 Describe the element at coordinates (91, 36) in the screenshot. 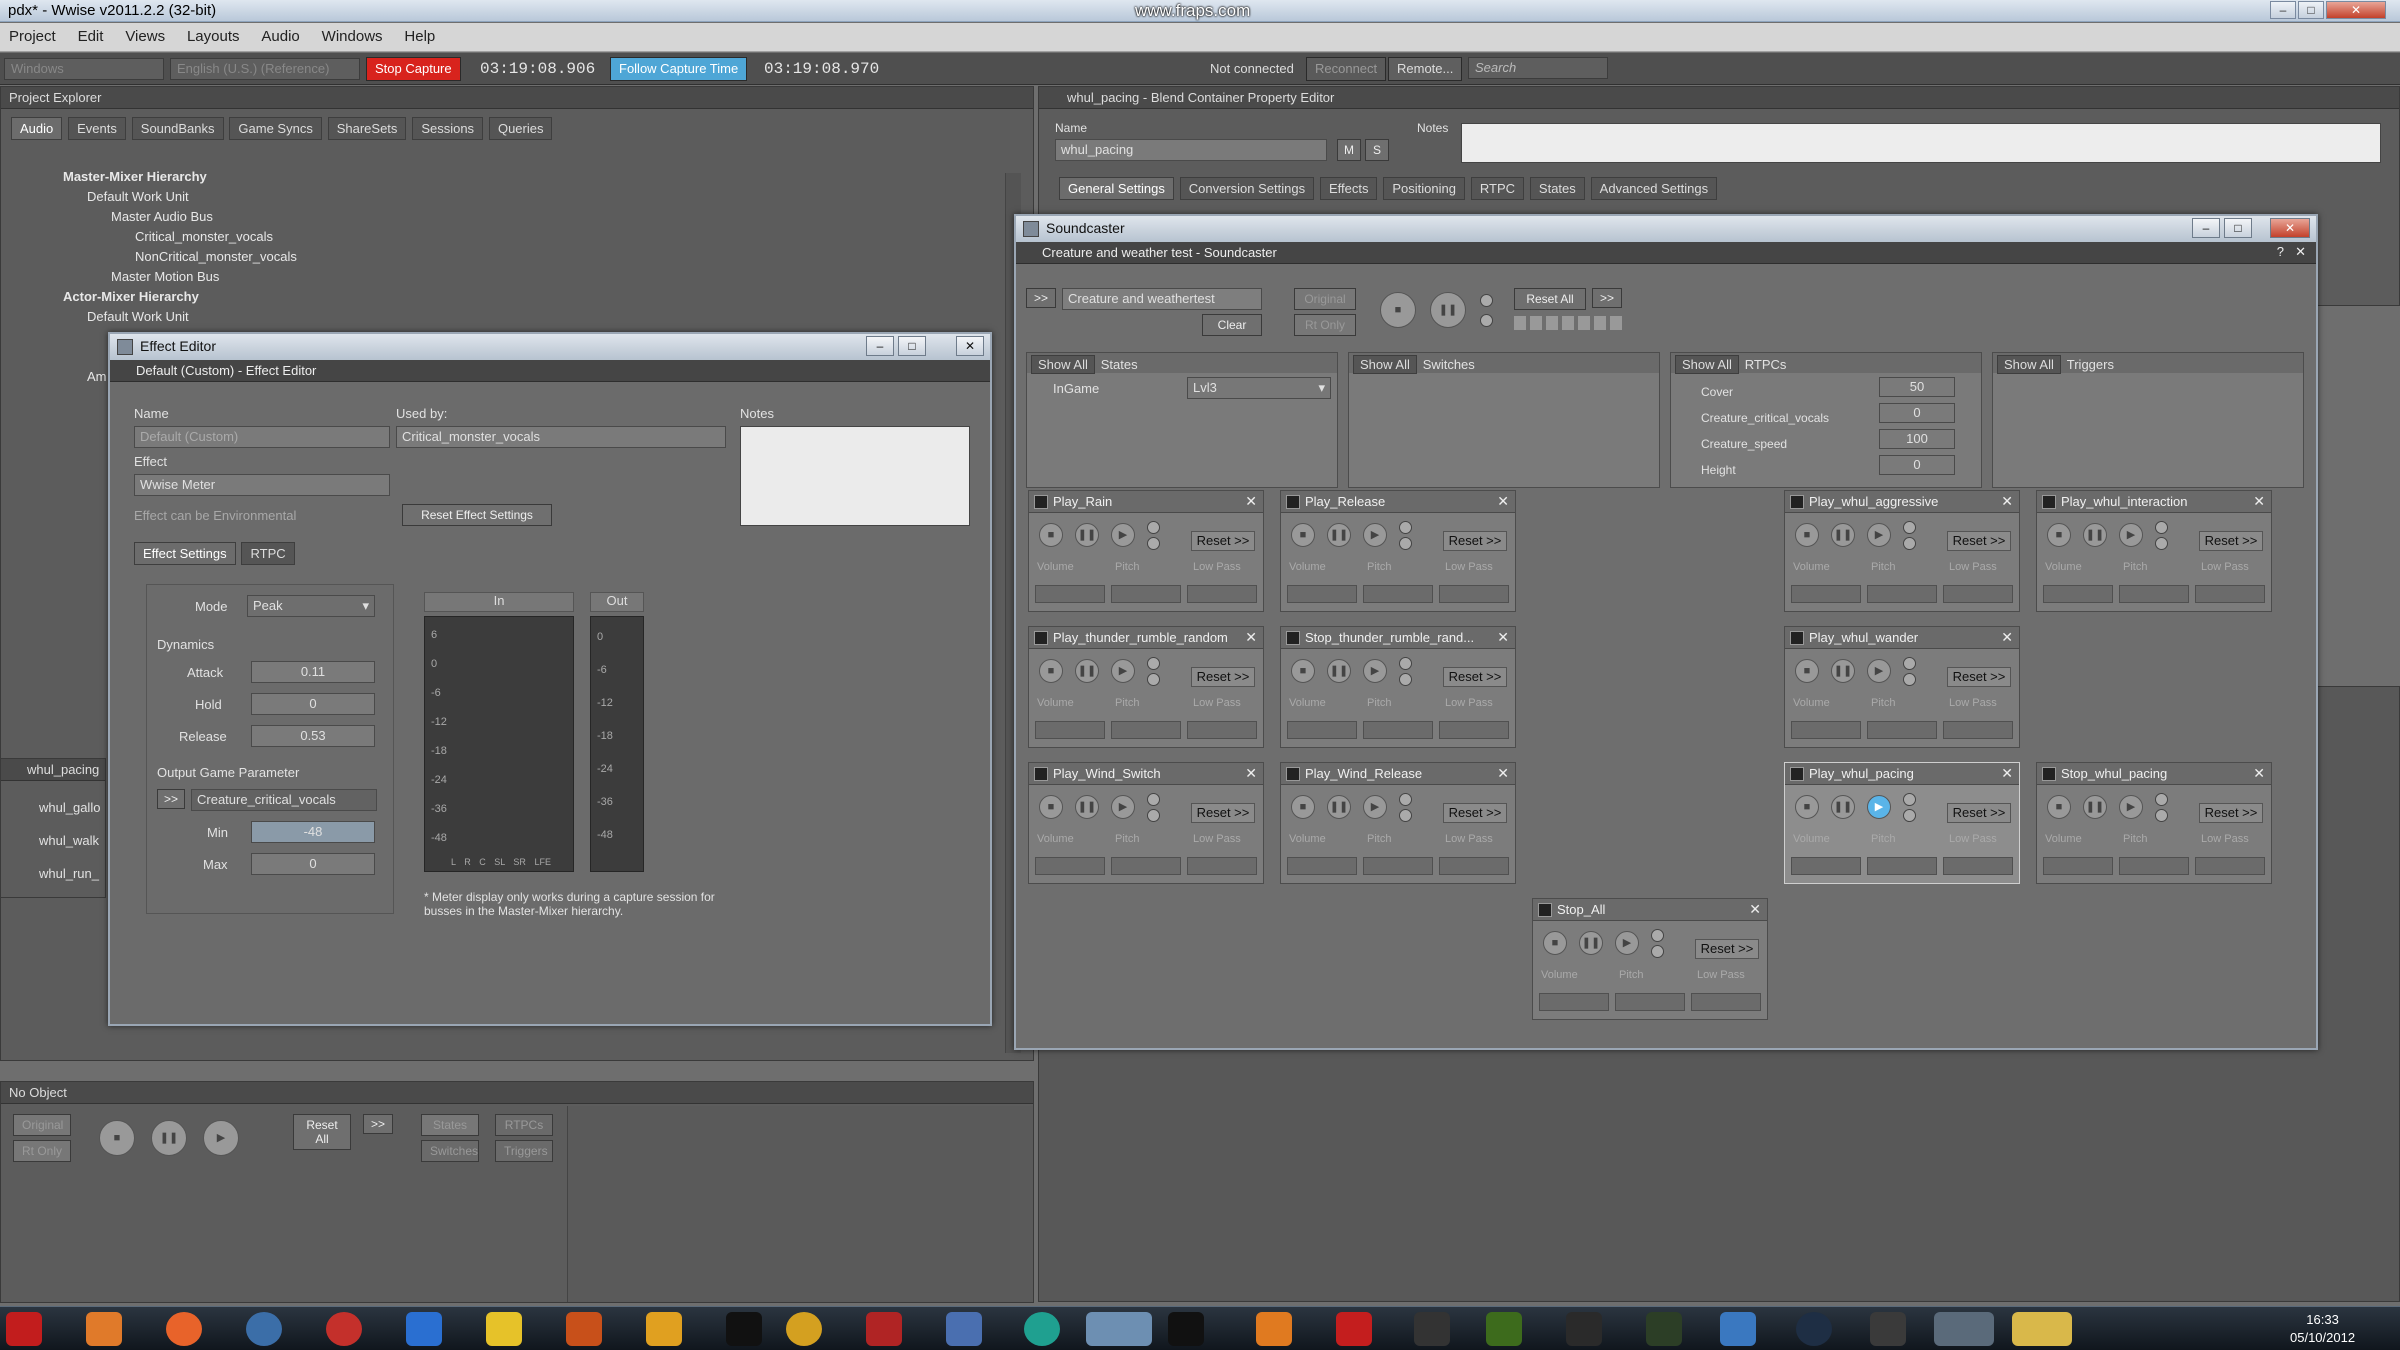

I see `menu-edit: Edit` at that location.